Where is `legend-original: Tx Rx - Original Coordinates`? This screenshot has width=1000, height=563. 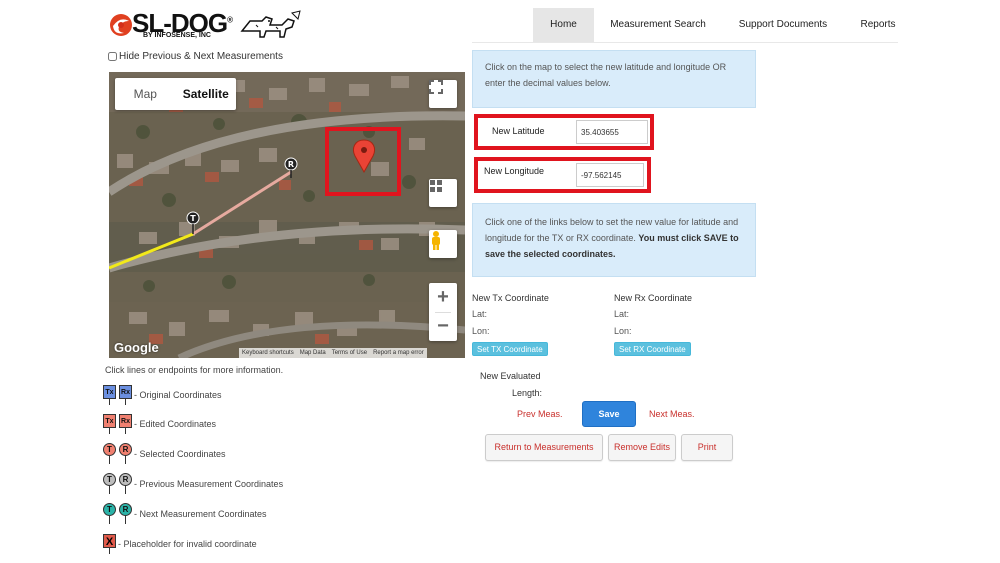 legend-original: Tx Rx - Original Coordinates is located at coordinates (162, 395).